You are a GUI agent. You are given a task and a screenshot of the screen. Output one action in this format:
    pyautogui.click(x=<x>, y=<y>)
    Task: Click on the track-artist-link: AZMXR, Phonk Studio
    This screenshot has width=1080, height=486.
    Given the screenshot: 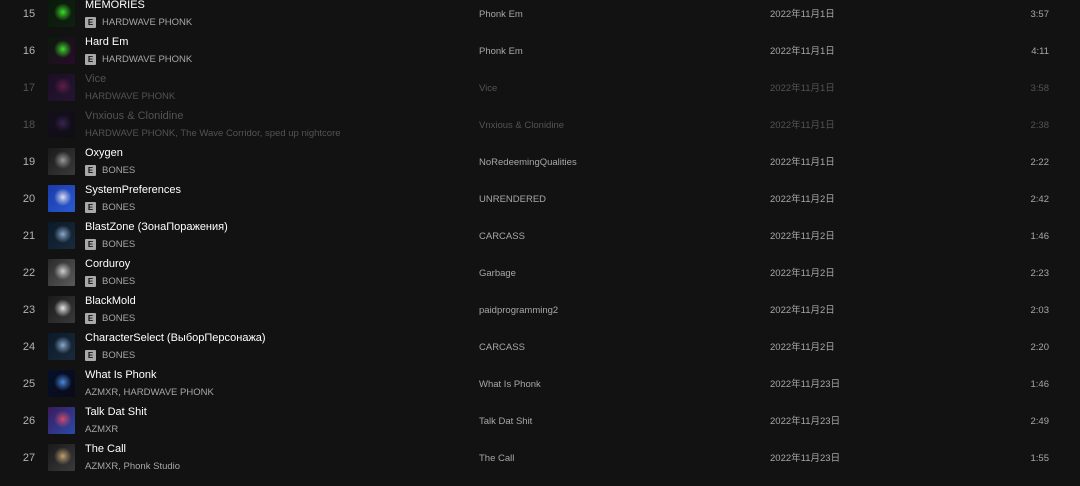 What is the action you would take?
    pyautogui.click(x=132, y=466)
    